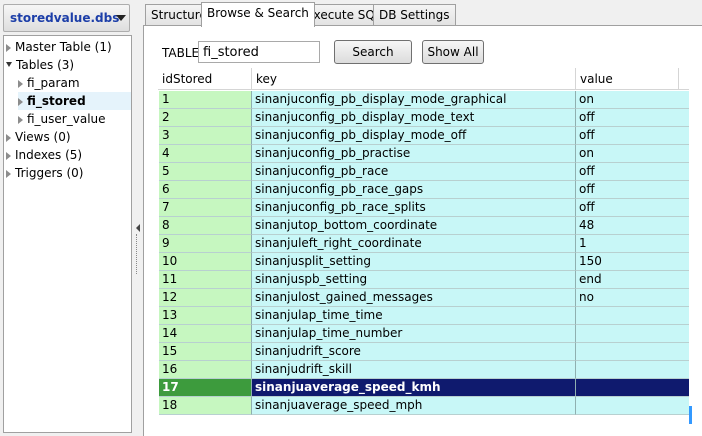 Image resolution: width=702 pixels, height=436 pixels. I want to click on table-row: 2 sinanjuconfig_pb_display_mode_text off, so click(430, 118).